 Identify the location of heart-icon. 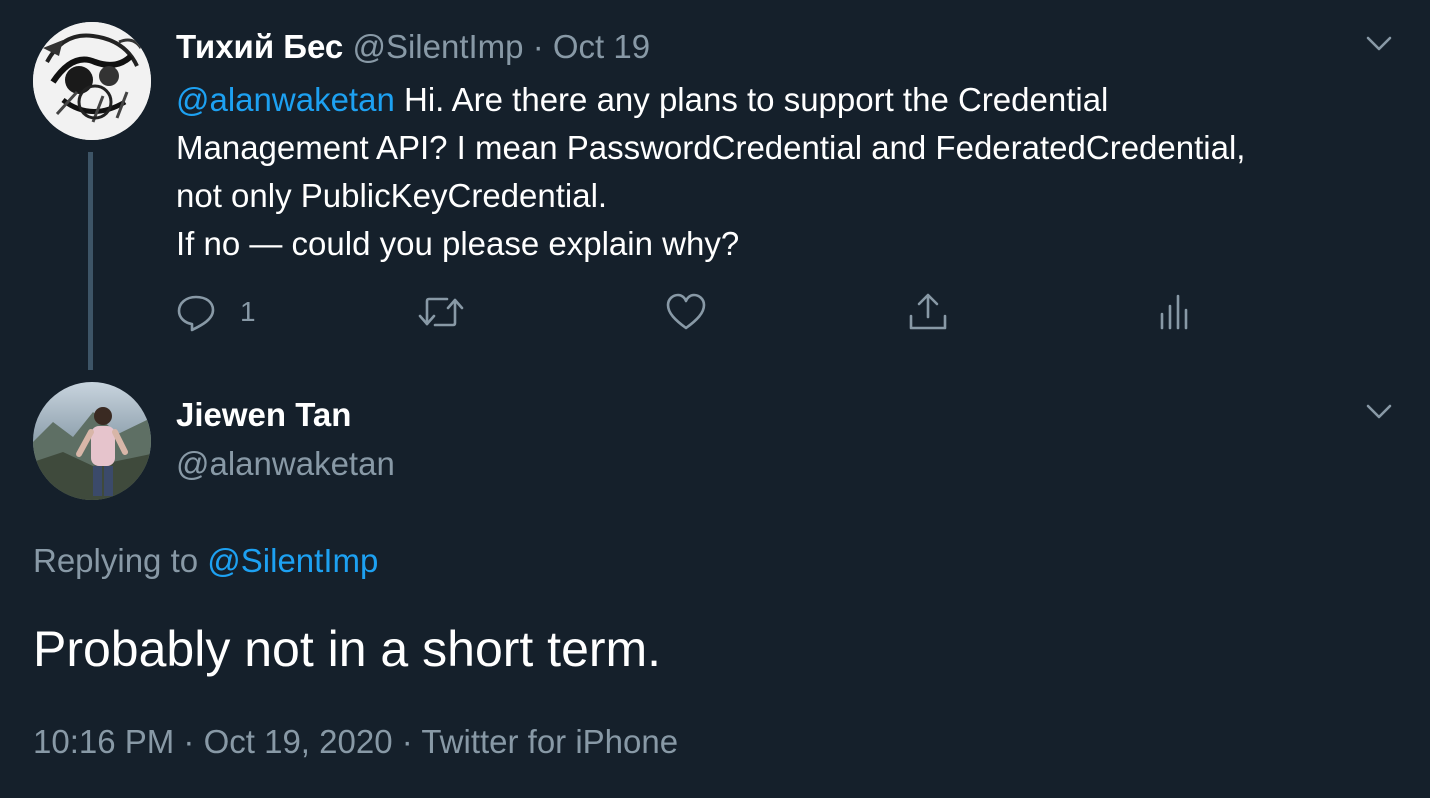
(686, 311).